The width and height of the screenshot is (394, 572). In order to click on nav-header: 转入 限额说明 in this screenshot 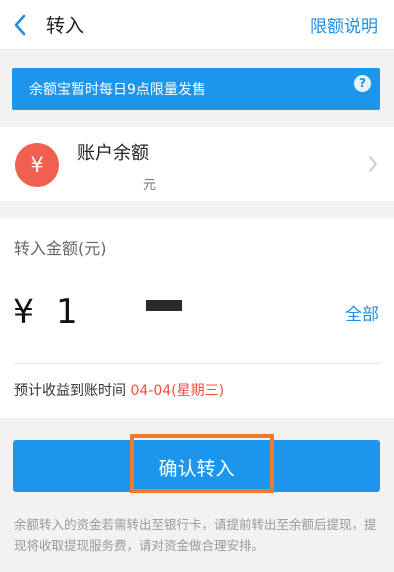, I will do `click(197, 25)`.